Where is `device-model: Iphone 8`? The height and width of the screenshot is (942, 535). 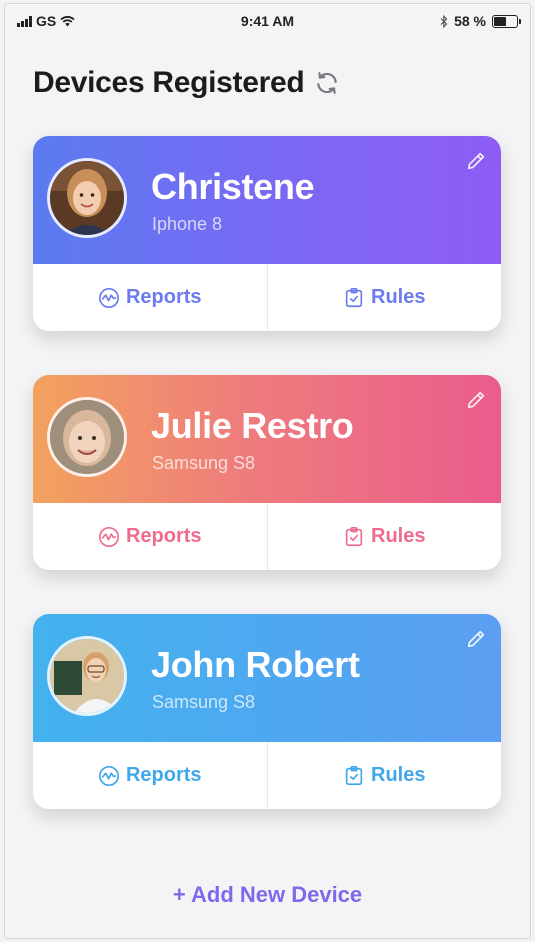 device-model: Iphone 8 is located at coordinates (187, 224).